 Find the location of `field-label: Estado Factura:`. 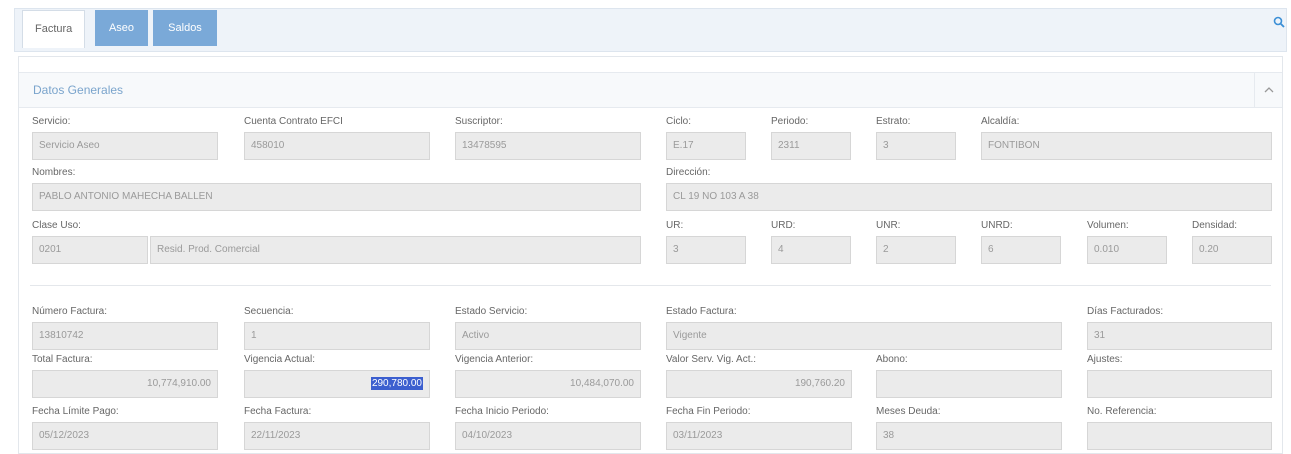

field-label: Estado Factura: is located at coordinates (701, 311).